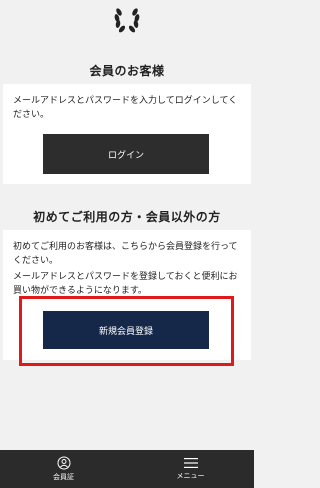 The image size is (320, 488). I want to click on member-description: メールアドレスとパスワードを入力してログインしてください。, so click(125, 108).